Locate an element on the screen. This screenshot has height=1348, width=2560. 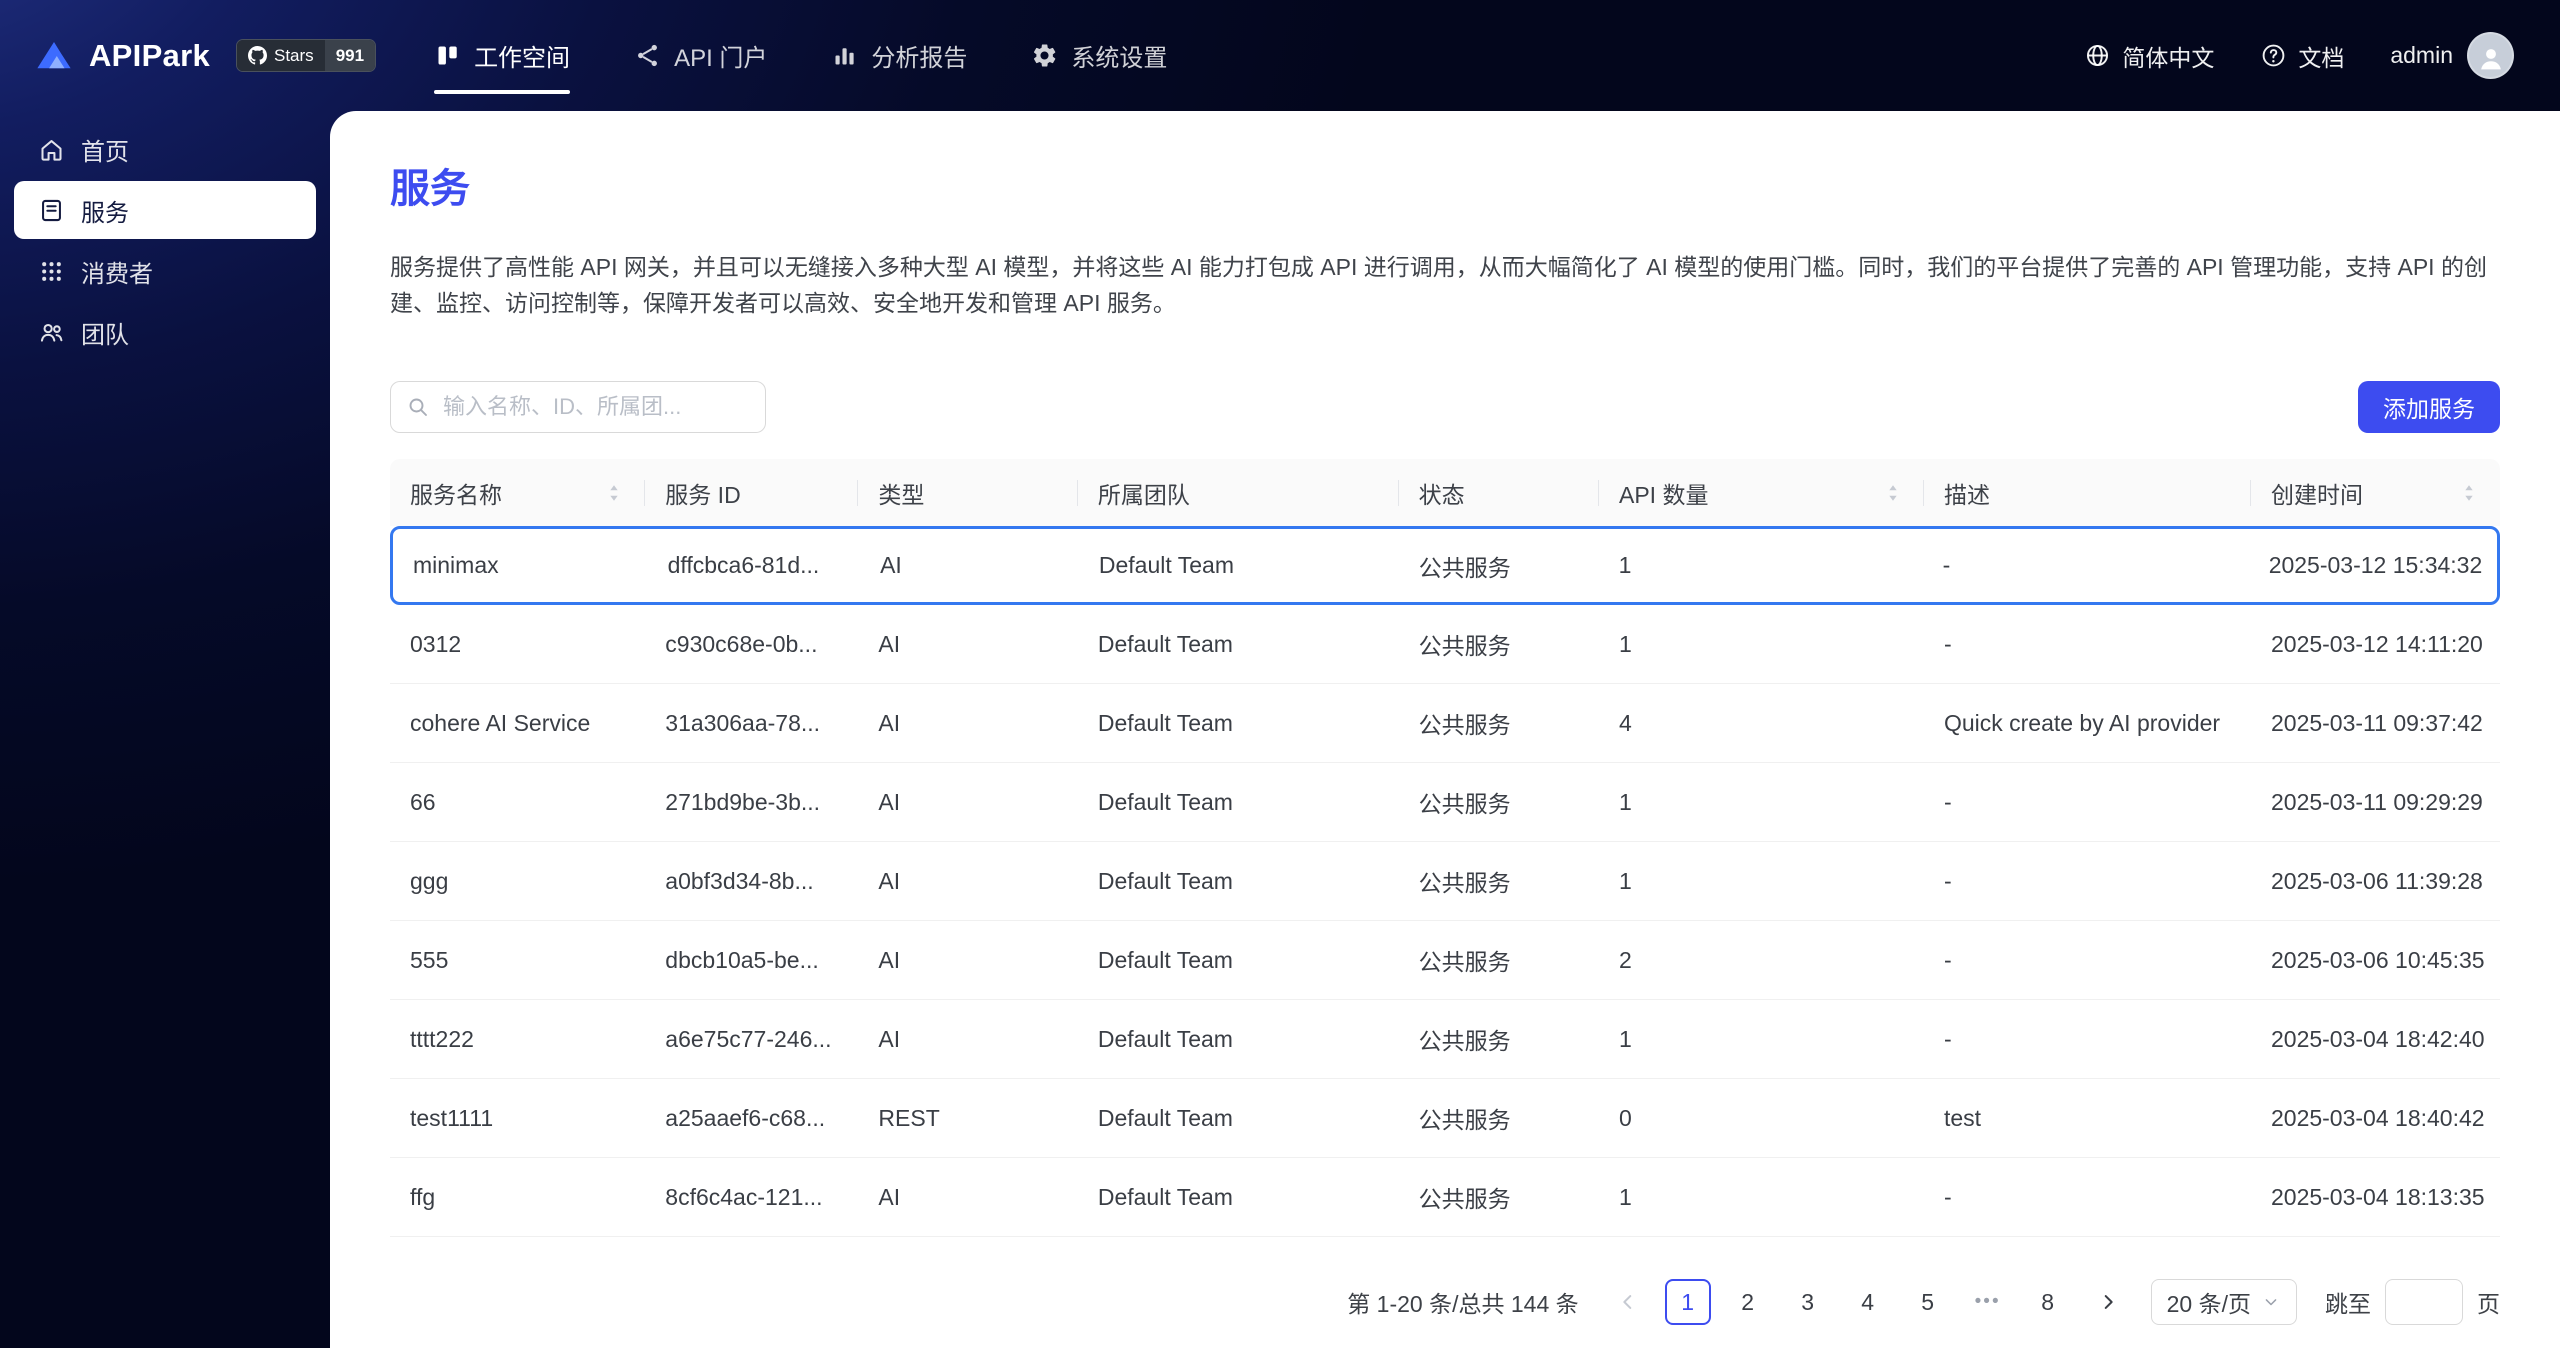
search-box is located at coordinates (578, 407).